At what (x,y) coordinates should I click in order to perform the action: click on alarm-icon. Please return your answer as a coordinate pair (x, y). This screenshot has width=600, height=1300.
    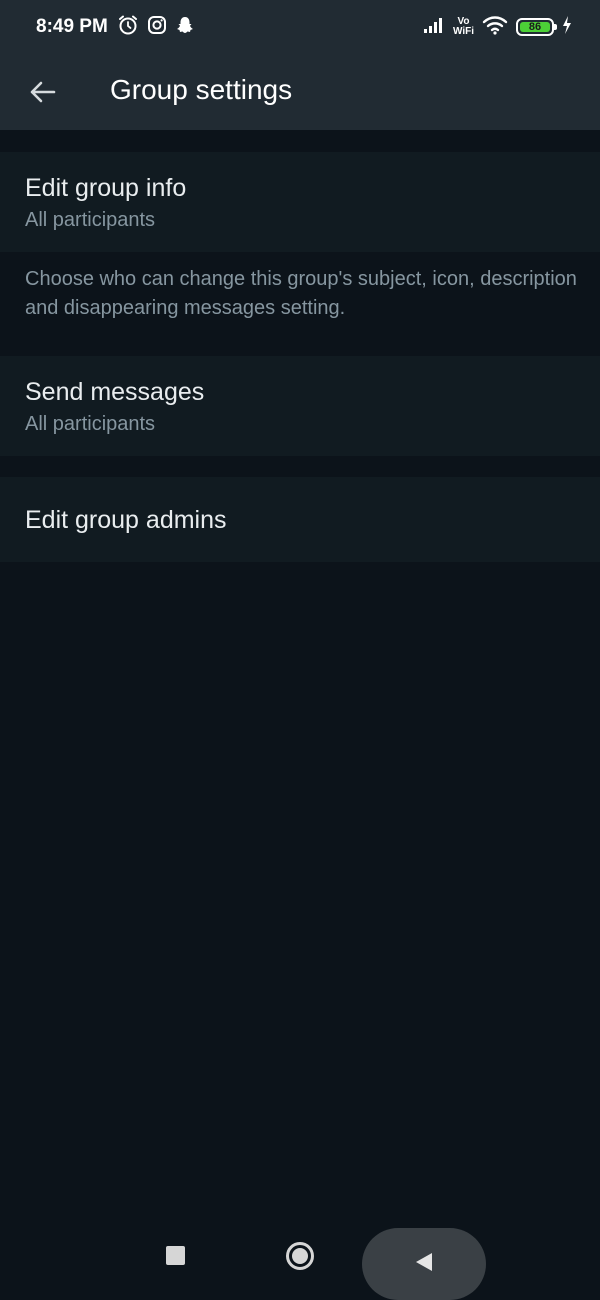
    Looking at the image, I should click on (128, 27).